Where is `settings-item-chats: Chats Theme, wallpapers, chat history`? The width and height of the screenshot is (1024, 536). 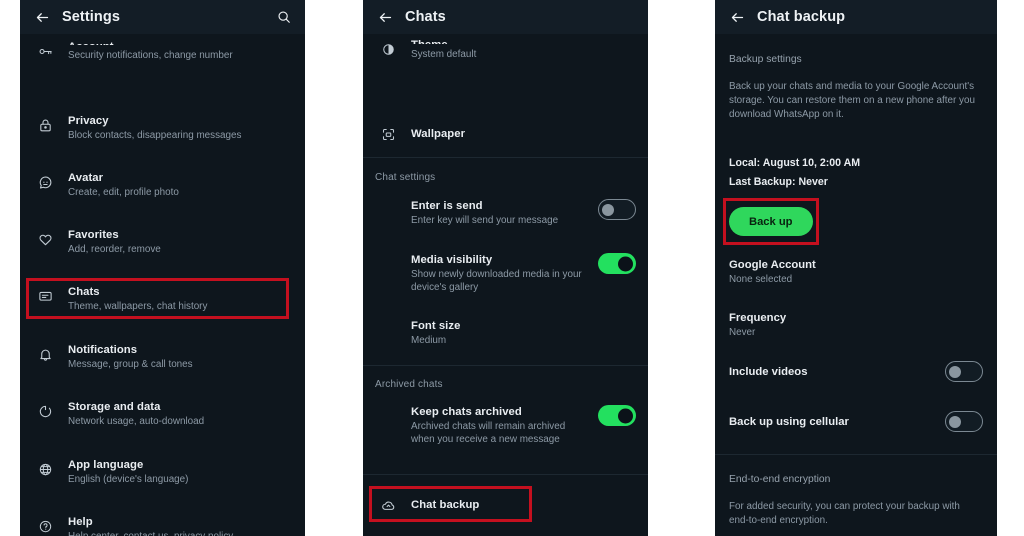 settings-item-chats: Chats Theme, wallpapers, chat history is located at coordinates (162, 299).